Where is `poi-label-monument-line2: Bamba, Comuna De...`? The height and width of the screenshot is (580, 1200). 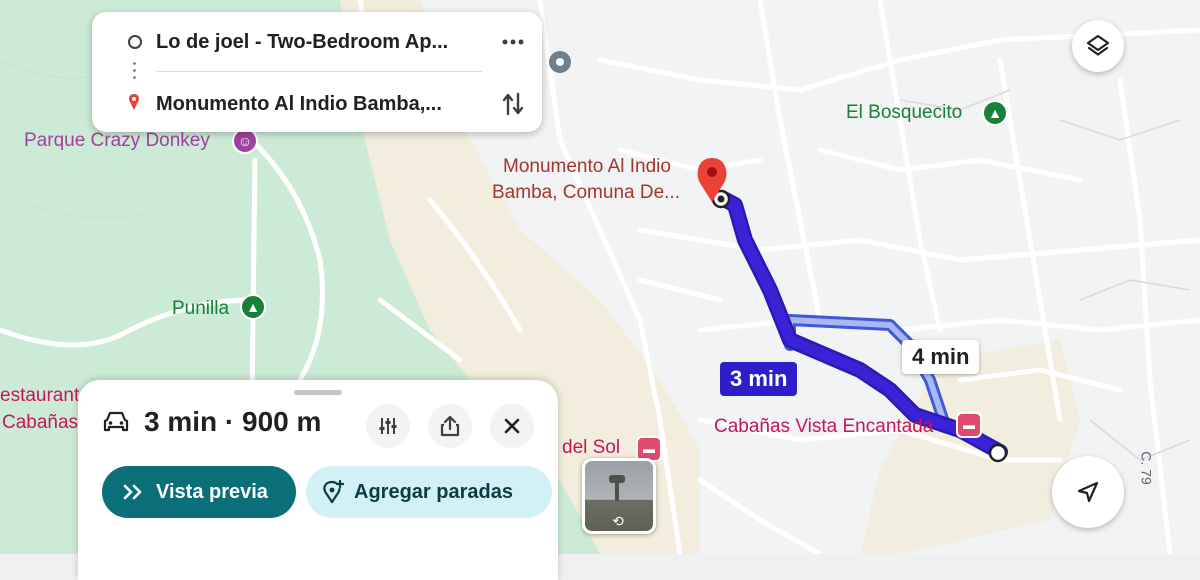
poi-label-monument-line2: Bamba, Comuna De... is located at coordinates (586, 193).